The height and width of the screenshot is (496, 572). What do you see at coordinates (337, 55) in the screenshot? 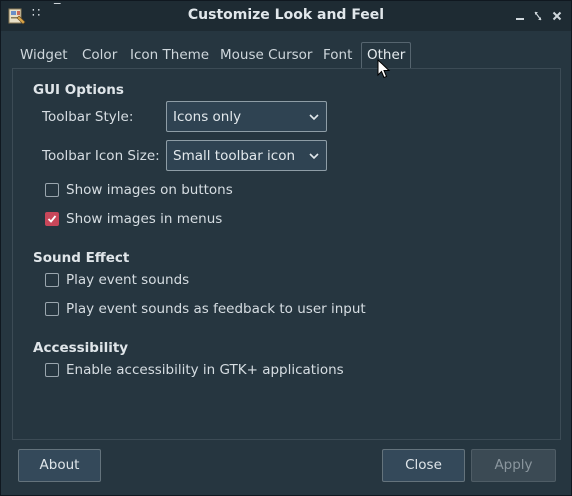
I see `tab-font: Font` at bounding box center [337, 55].